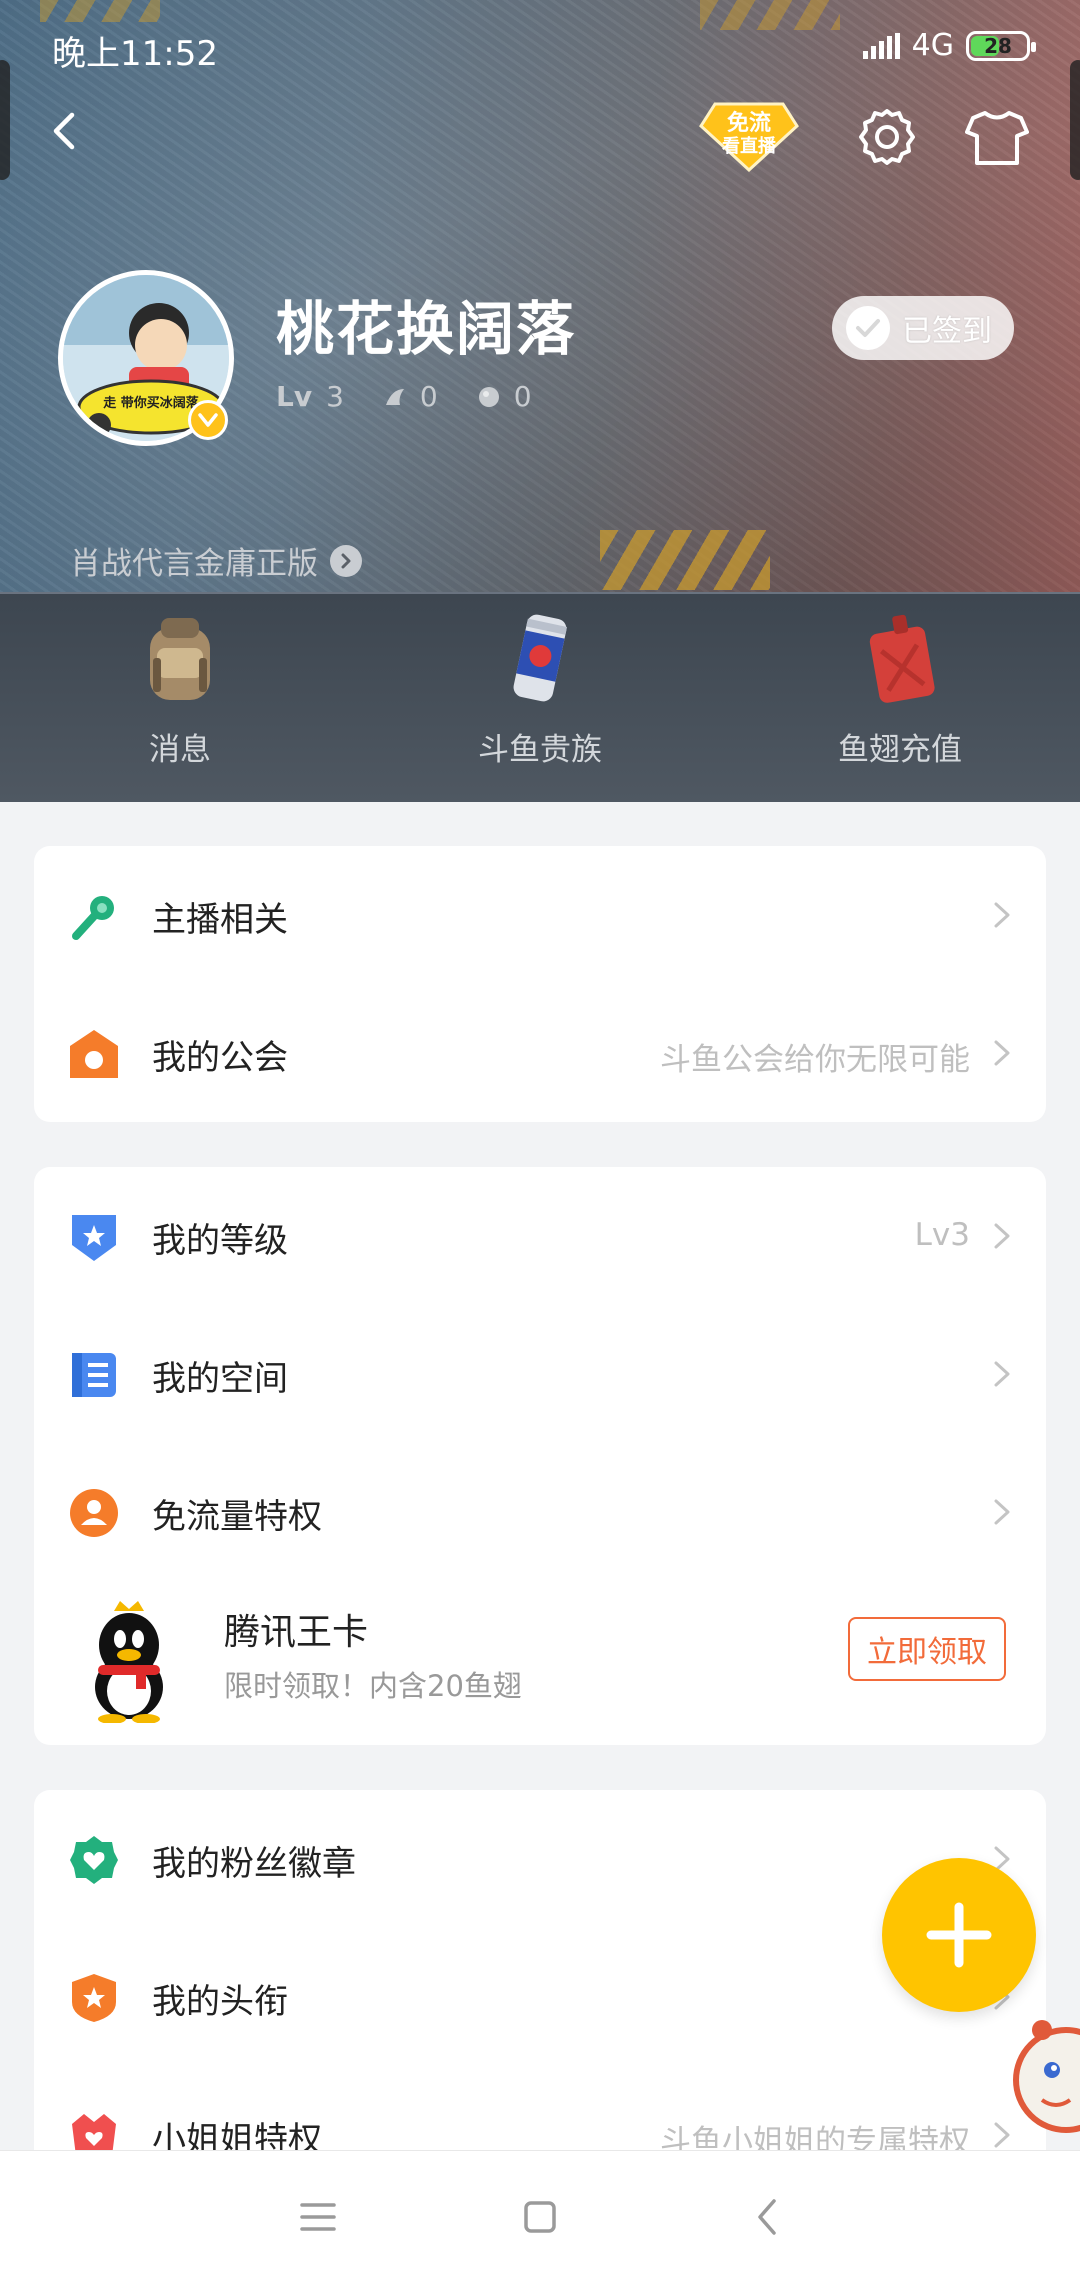  I want to click on checkin-button: 已签到, so click(923, 328).